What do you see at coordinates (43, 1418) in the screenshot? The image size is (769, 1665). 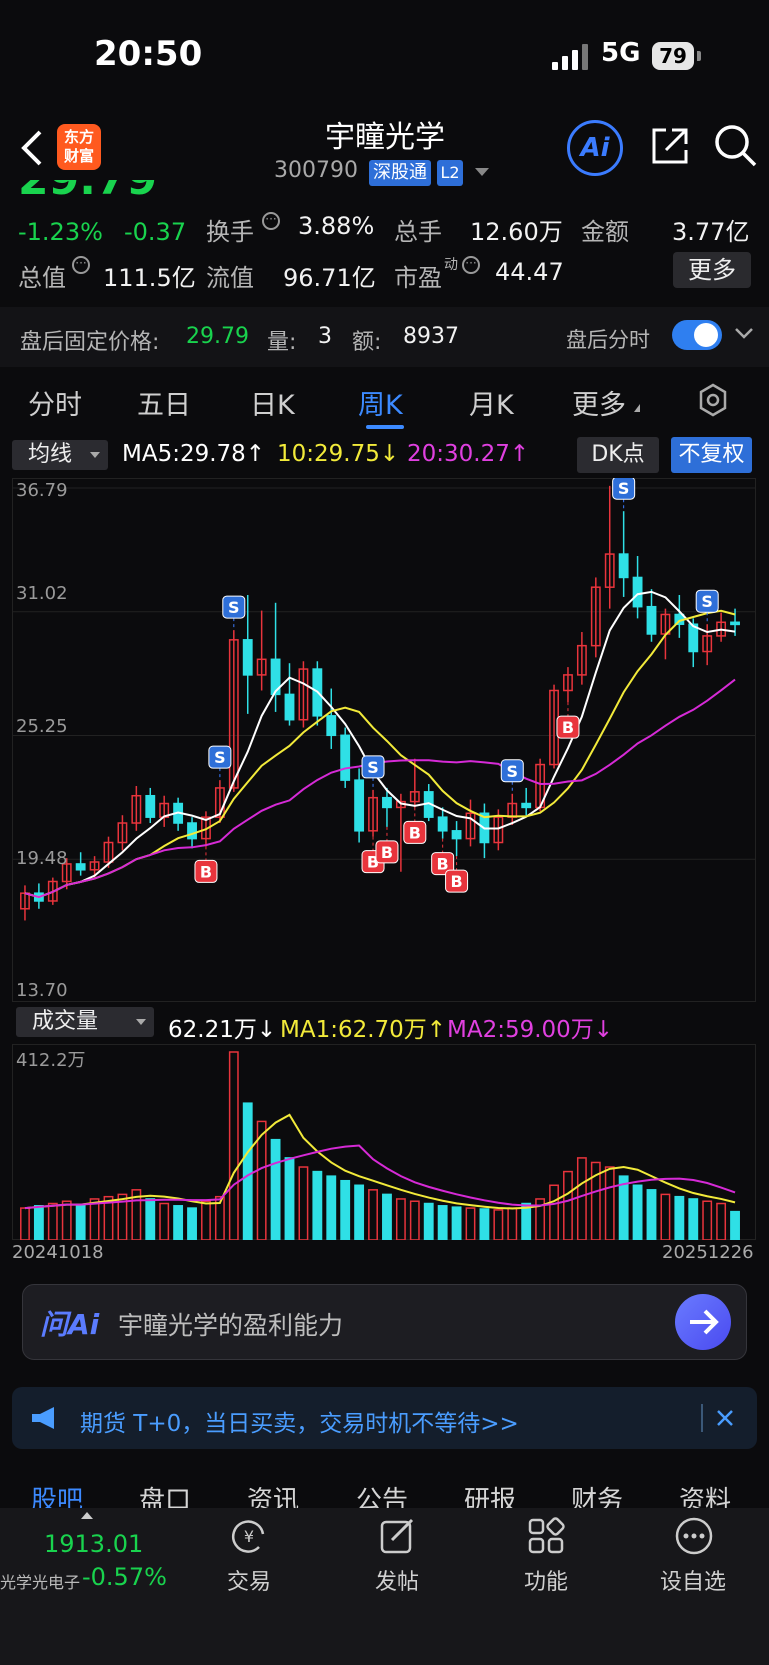 I see `megaphone-icon` at bounding box center [43, 1418].